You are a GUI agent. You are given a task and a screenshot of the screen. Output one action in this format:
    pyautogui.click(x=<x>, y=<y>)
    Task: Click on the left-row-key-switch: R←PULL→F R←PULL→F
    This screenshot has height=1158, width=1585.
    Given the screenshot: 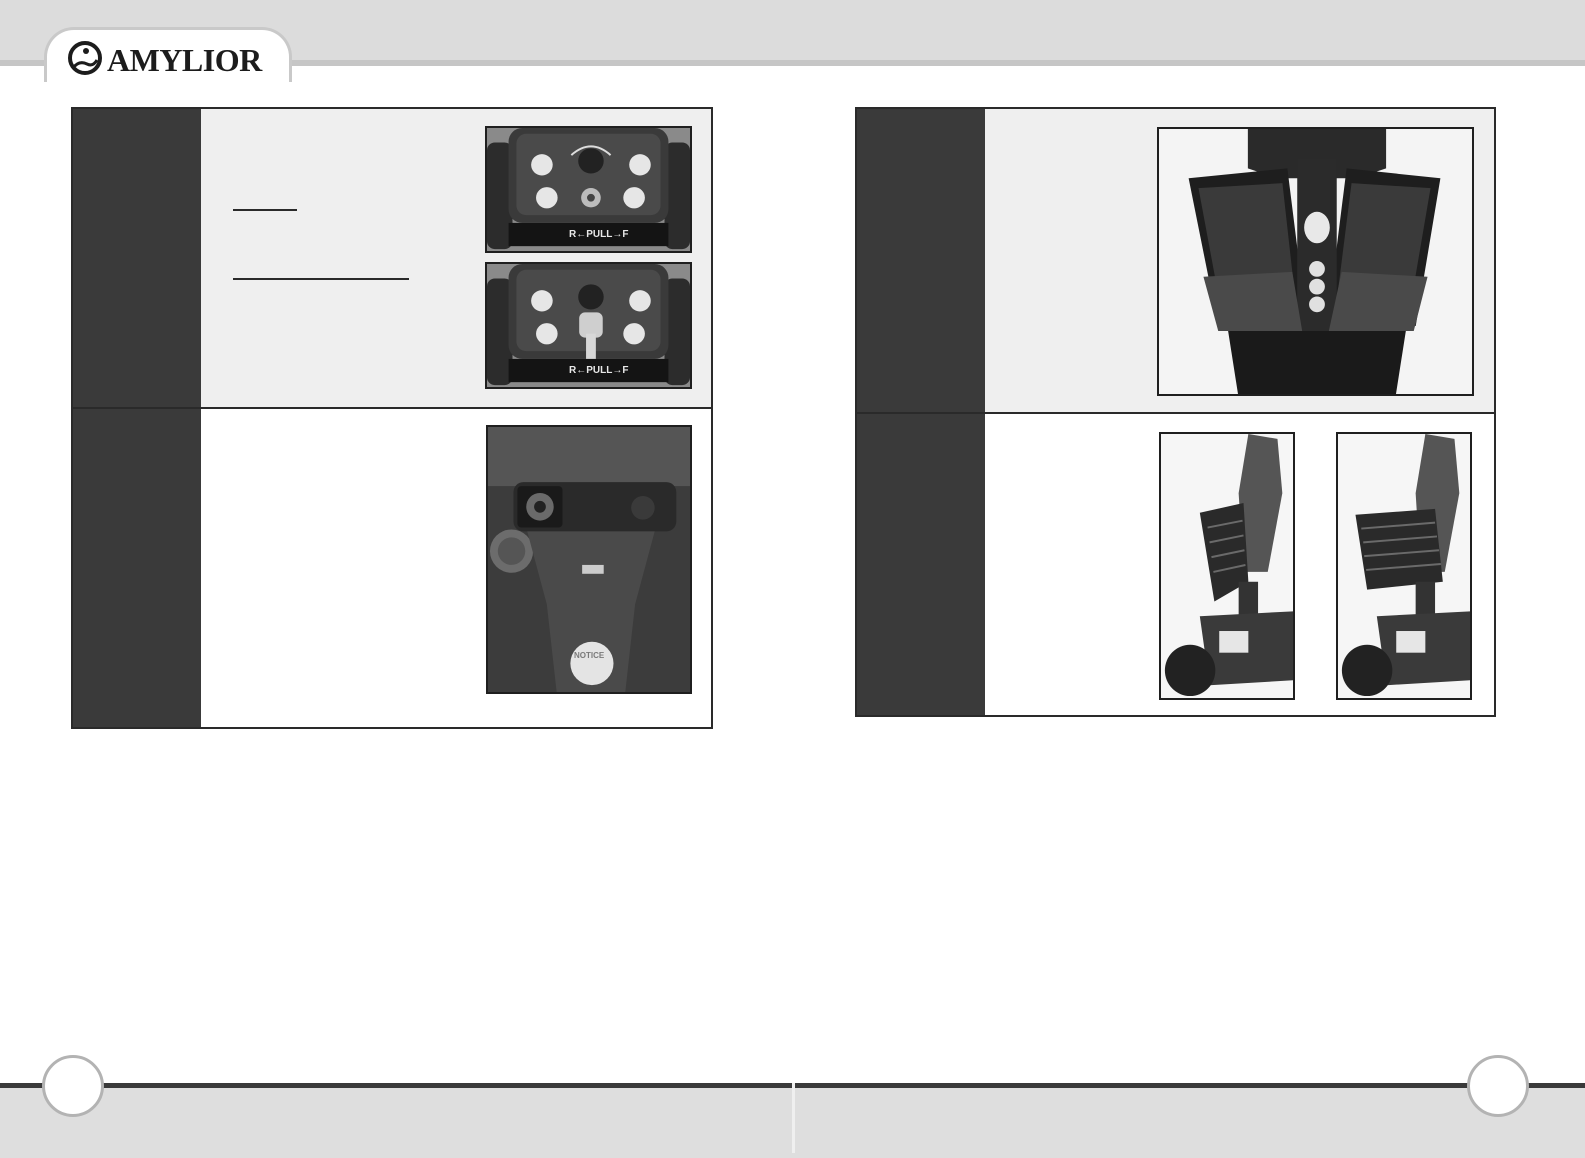 What is the action you would take?
    pyautogui.click(x=392, y=258)
    